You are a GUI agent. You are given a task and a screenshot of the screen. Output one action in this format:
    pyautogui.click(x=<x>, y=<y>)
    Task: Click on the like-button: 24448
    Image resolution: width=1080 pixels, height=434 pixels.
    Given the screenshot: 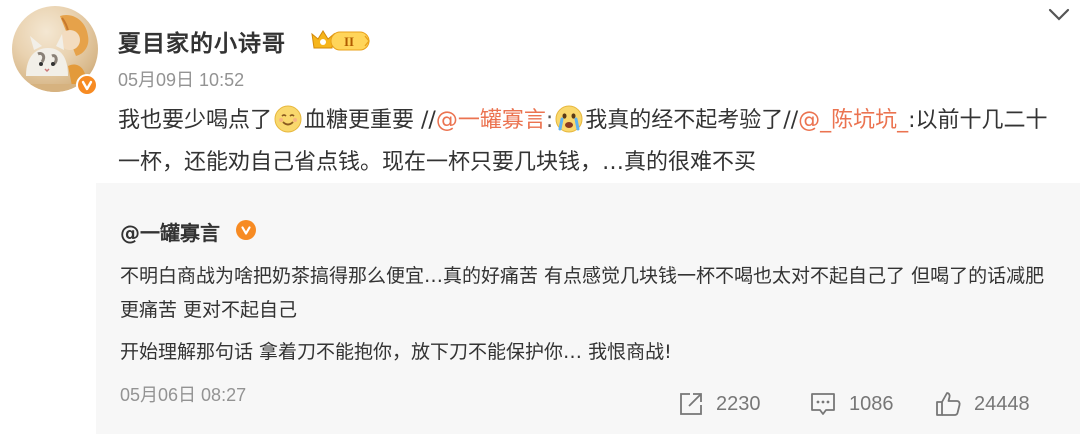 What is the action you would take?
    pyautogui.click(x=982, y=404)
    